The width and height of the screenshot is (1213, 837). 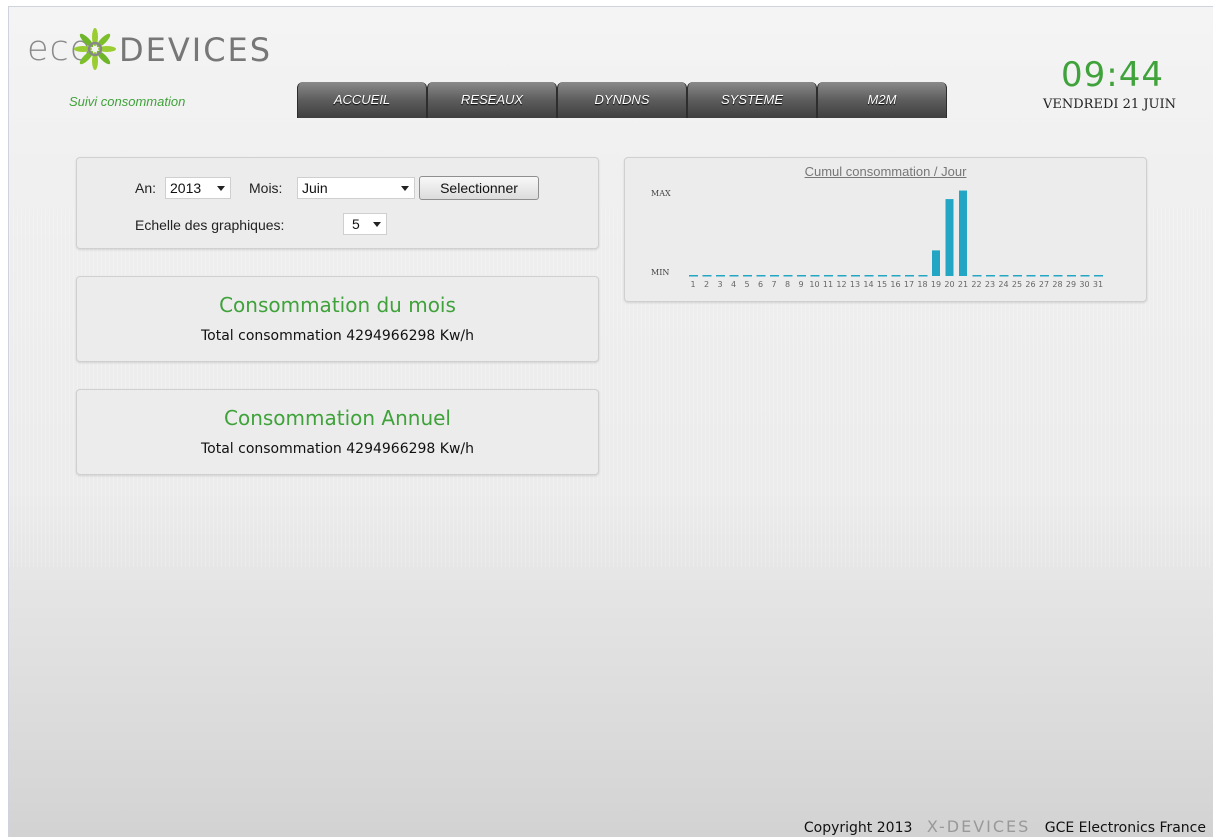 I want to click on chart-x-tick-label: 19, so click(x=936, y=284).